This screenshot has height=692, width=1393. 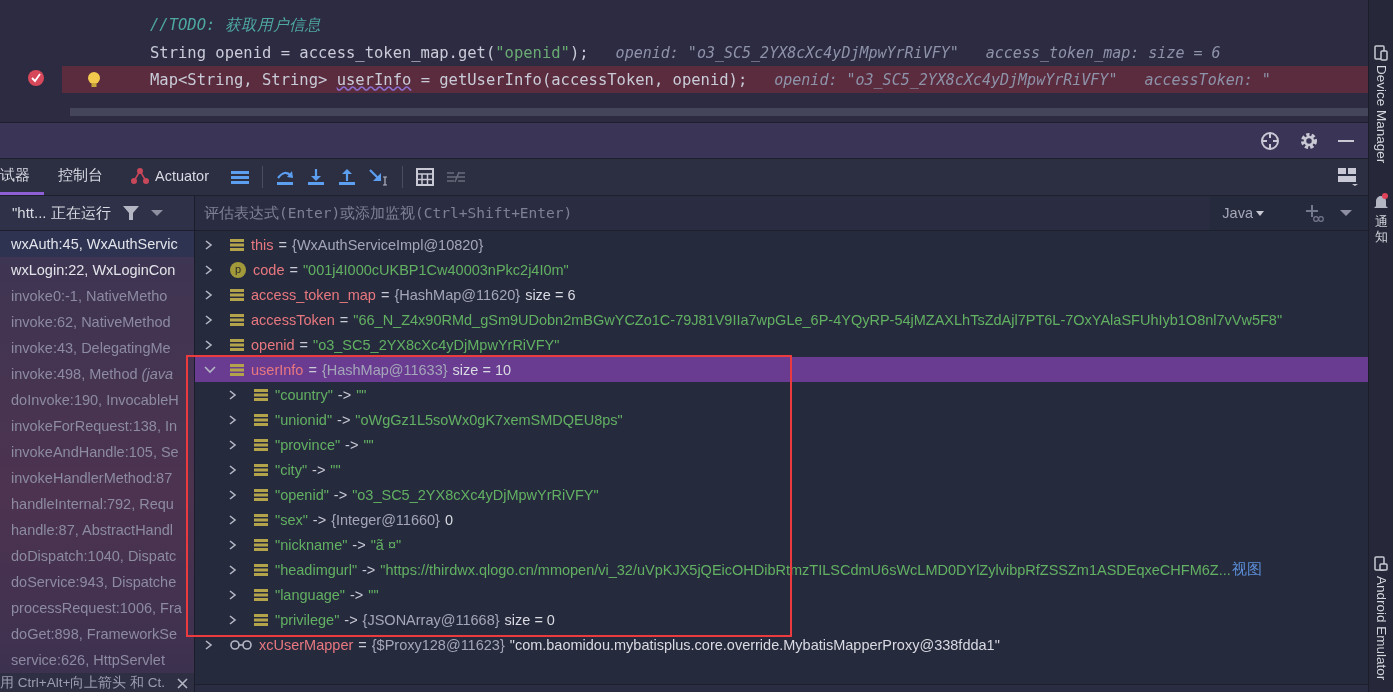 I want to click on variable-row: "nickname" -> "ã ¤", so click(x=781, y=544).